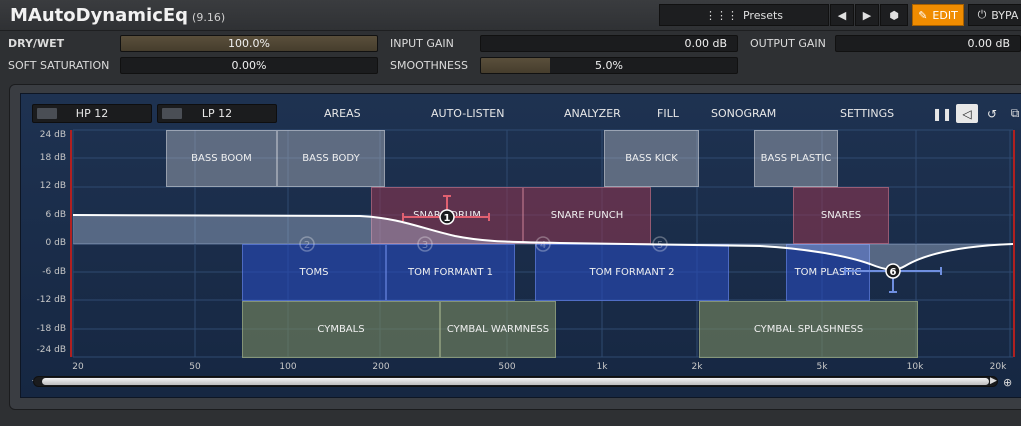  I want to click on x-tick-label: 100, so click(288, 367).